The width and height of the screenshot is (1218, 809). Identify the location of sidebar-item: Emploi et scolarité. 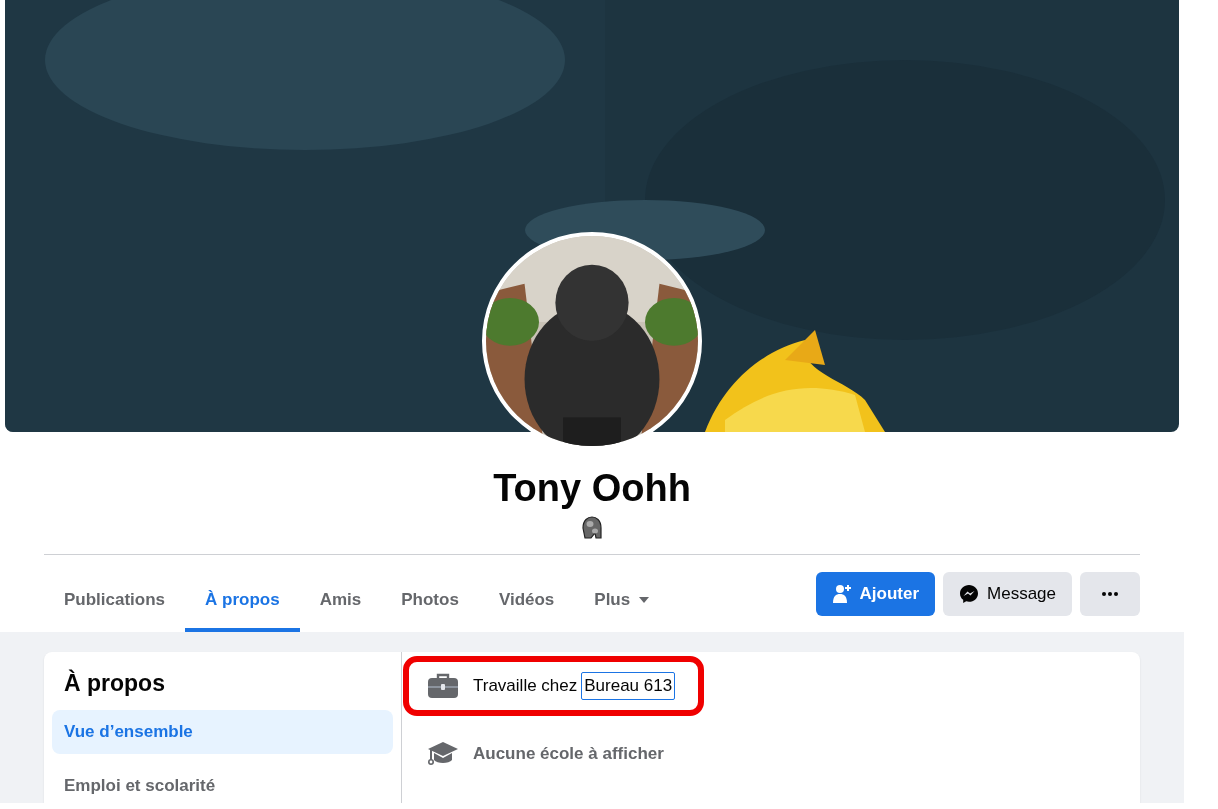
(222, 783).